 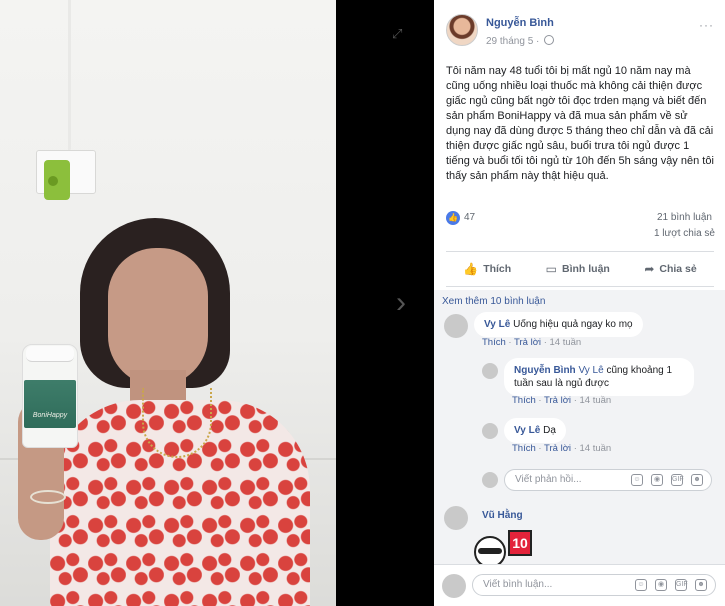 What do you see at coordinates (471, 269) in the screenshot?
I see `thumbs-up-icon: 👍` at bounding box center [471, 269].